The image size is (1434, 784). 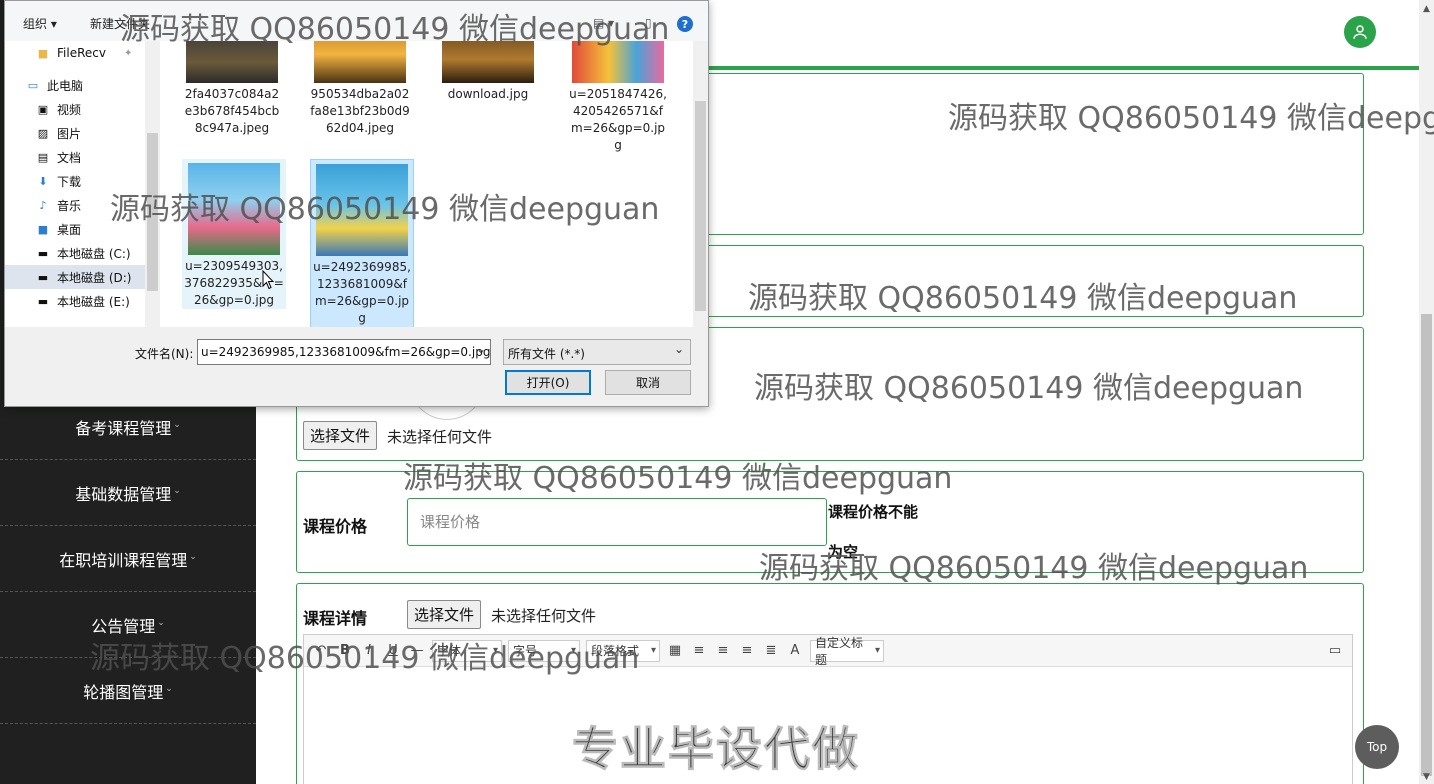 I want to click on nav-item-pictures: ▨ 图片, so click(x=58, y=133).